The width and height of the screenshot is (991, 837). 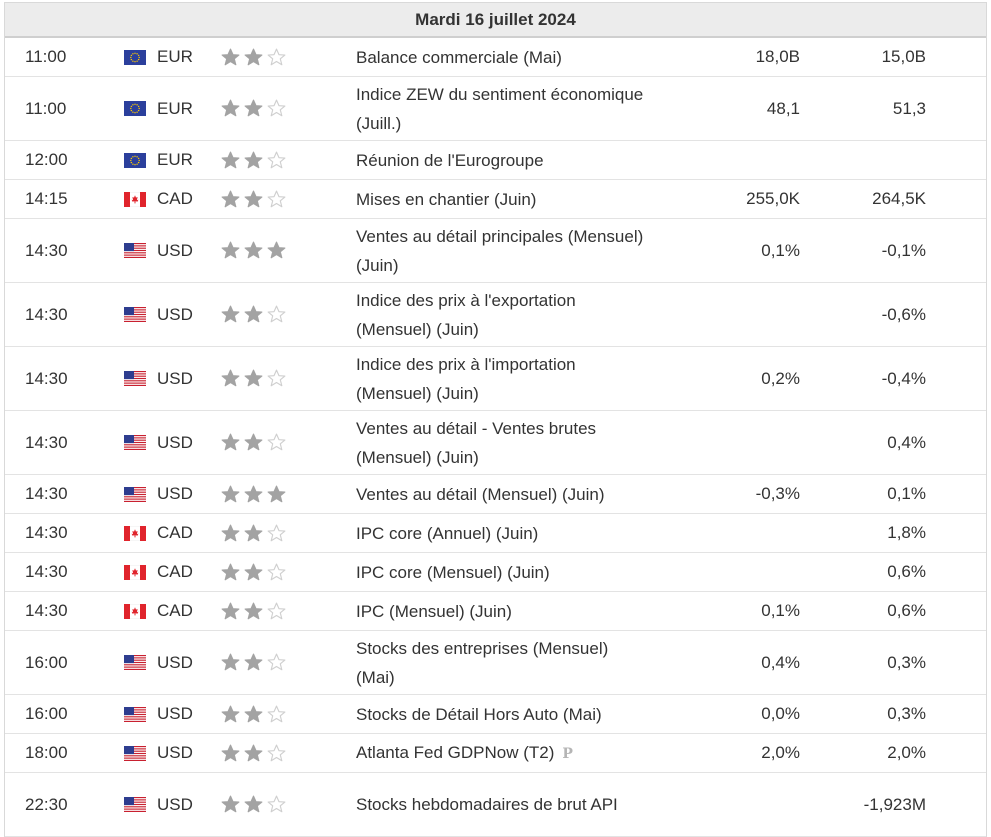 I want to click on event-name-cell: Stocks des entreprises (Mensuel) (Mai), so click(x=501, y=662).